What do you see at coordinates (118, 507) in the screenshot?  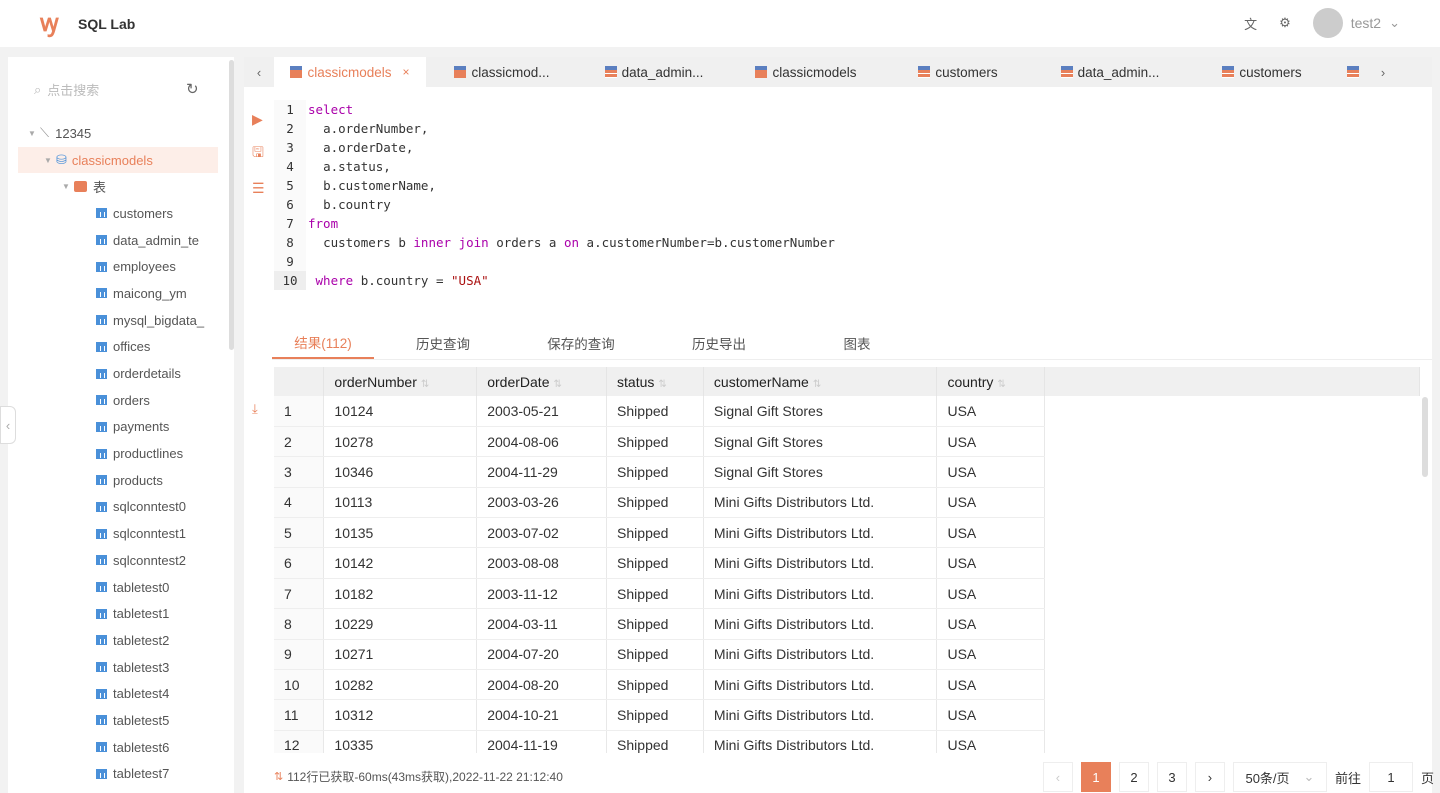 I see `tree-table-item: sqlconntest0` at bounding box center [118, 507].